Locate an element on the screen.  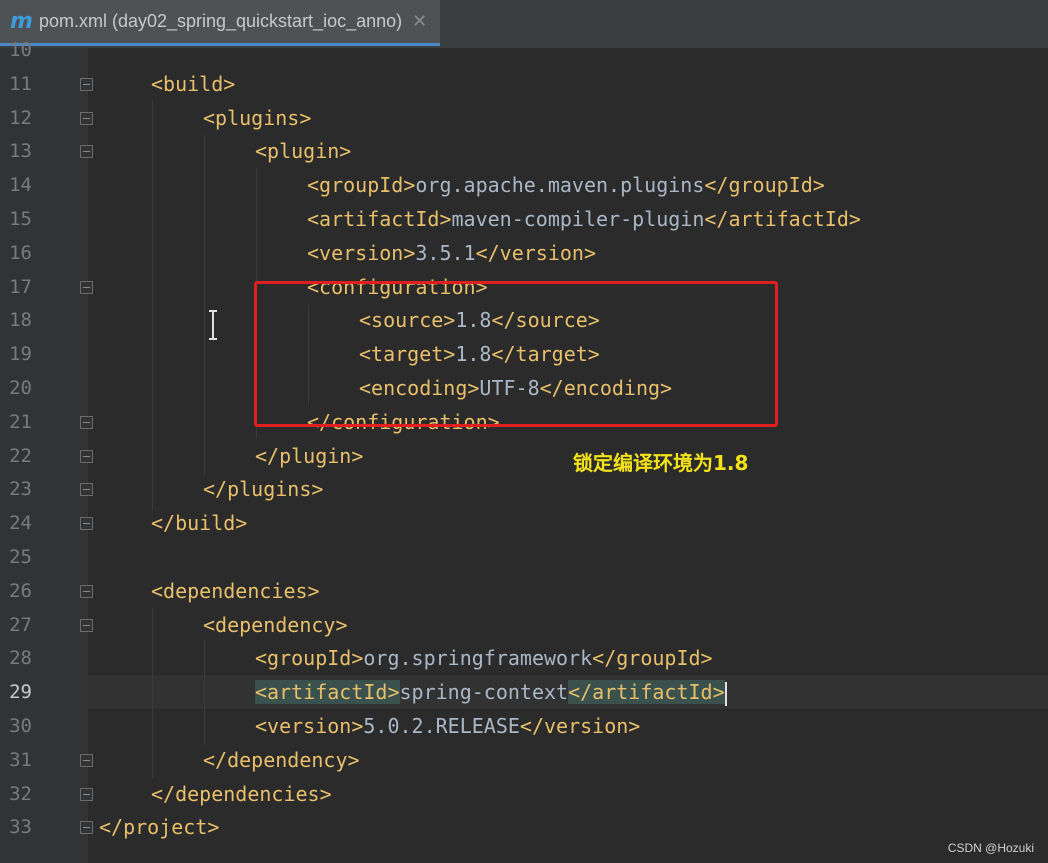
line-number: 24 is located at coordinates (20, 523).